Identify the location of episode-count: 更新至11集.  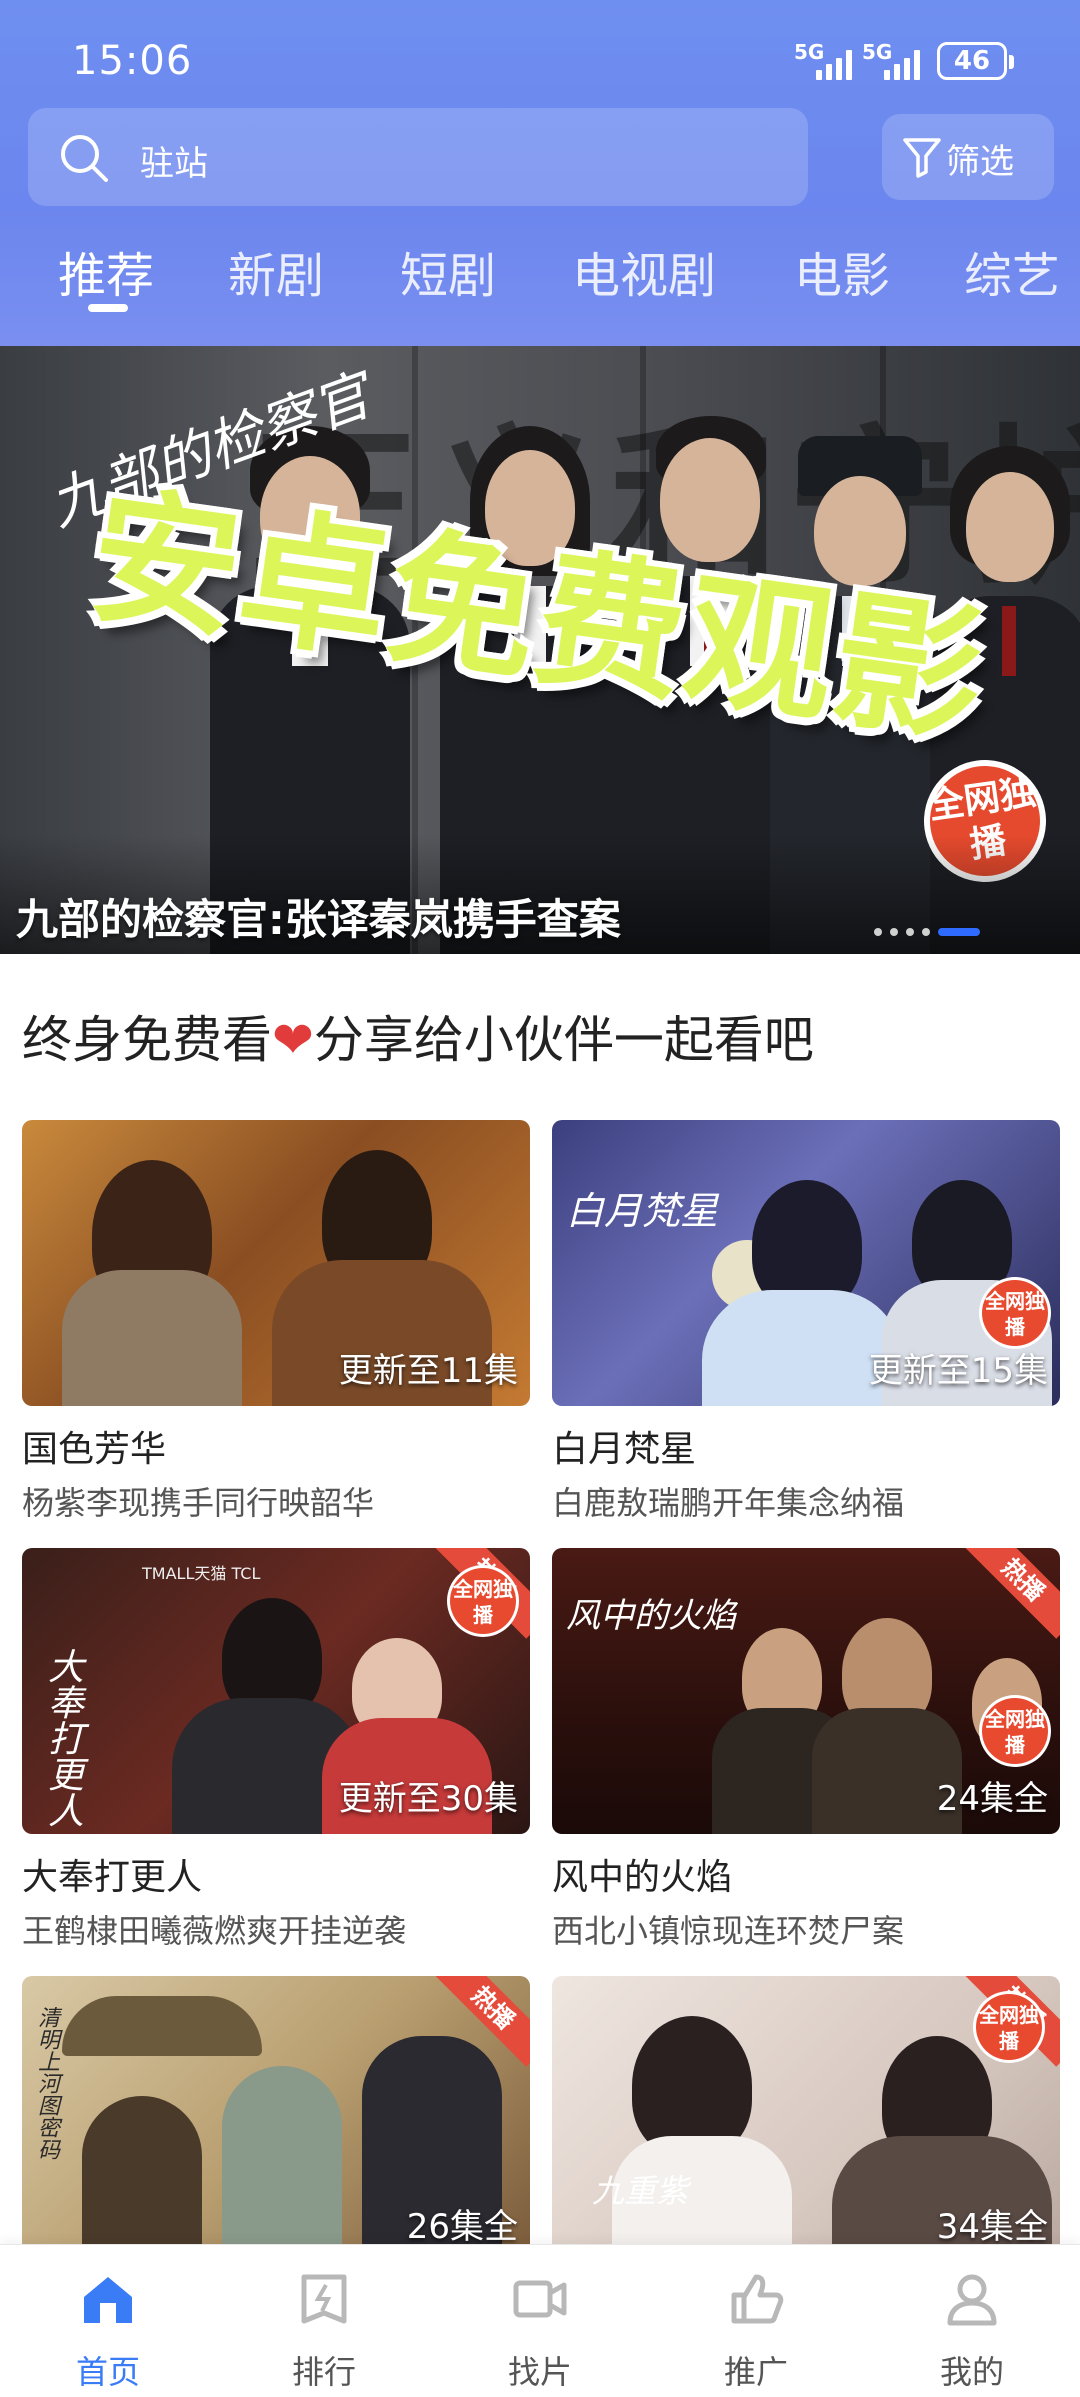
(428, 1371).